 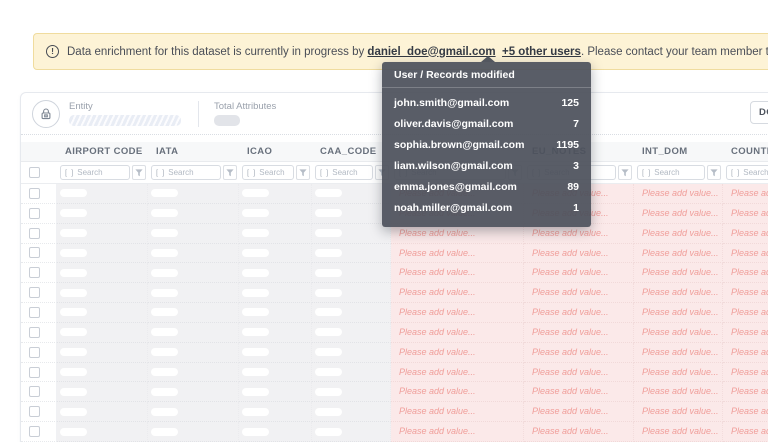 What do you see at coordinates (678, 151) in the screenshot?
I see `column-header-int-dom: INT_DOM` at bounding box center [678, 151].